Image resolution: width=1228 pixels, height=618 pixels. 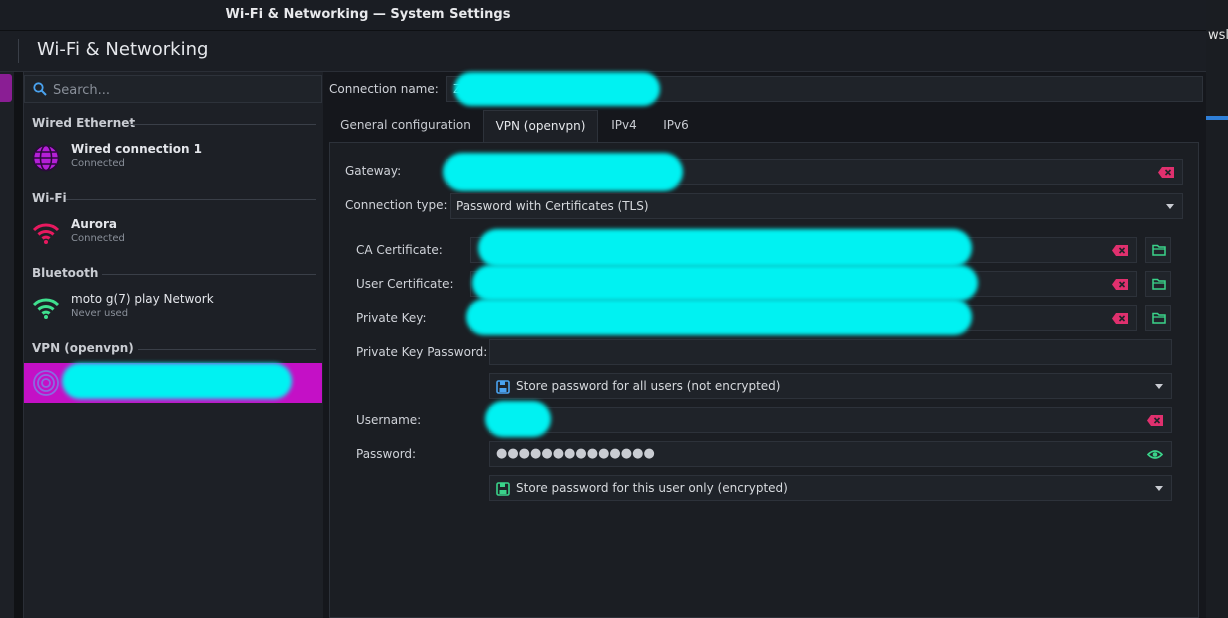 What do you see at coordinates (676, 125) in the screenshot?
I see `tab-ipv6: IPv6` at bounding box center [676, 125].